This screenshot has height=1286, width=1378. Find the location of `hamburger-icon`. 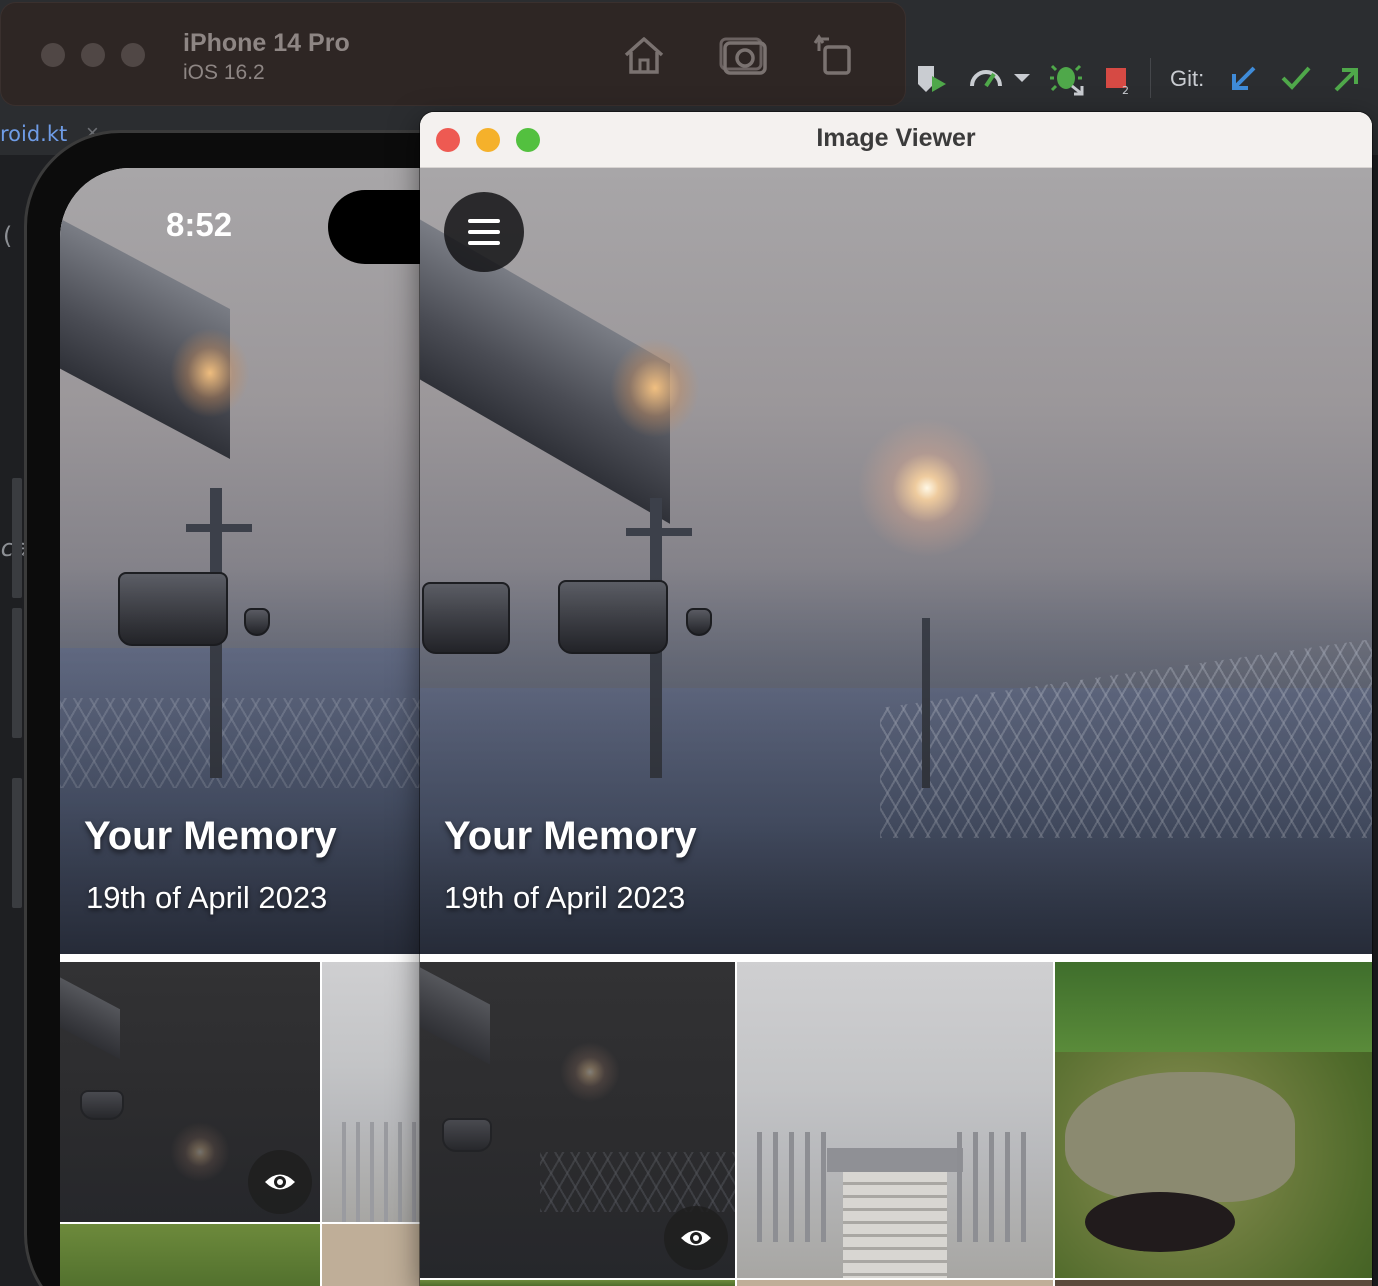

hamburger-icon is located at coordinates (484, 221).